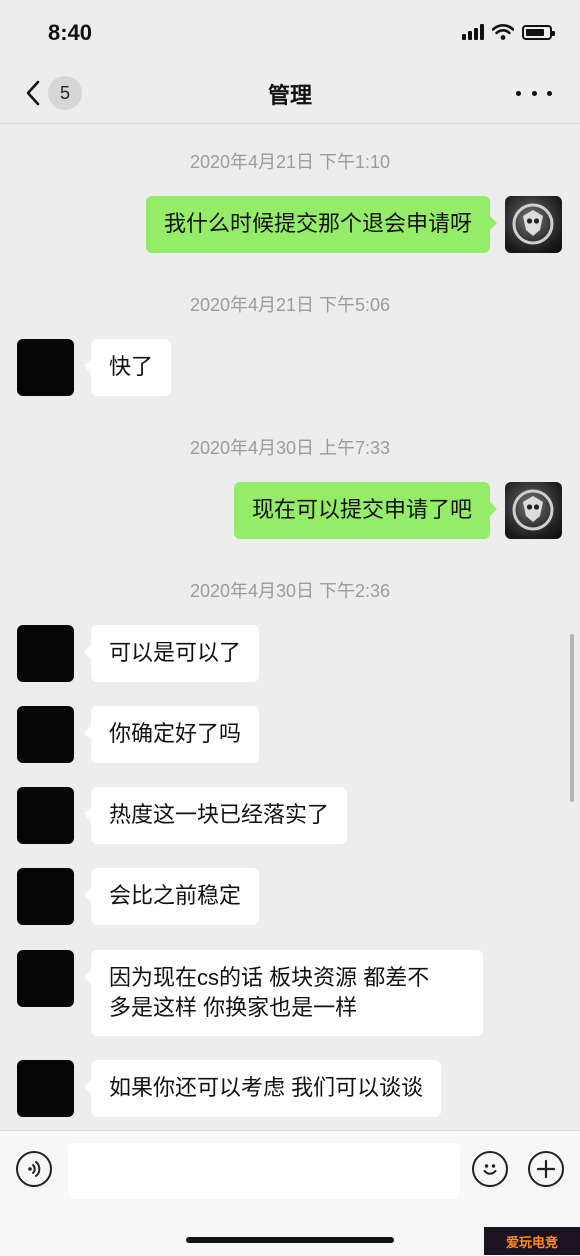  I want to click on voice-input-button, so click(34, 1169).